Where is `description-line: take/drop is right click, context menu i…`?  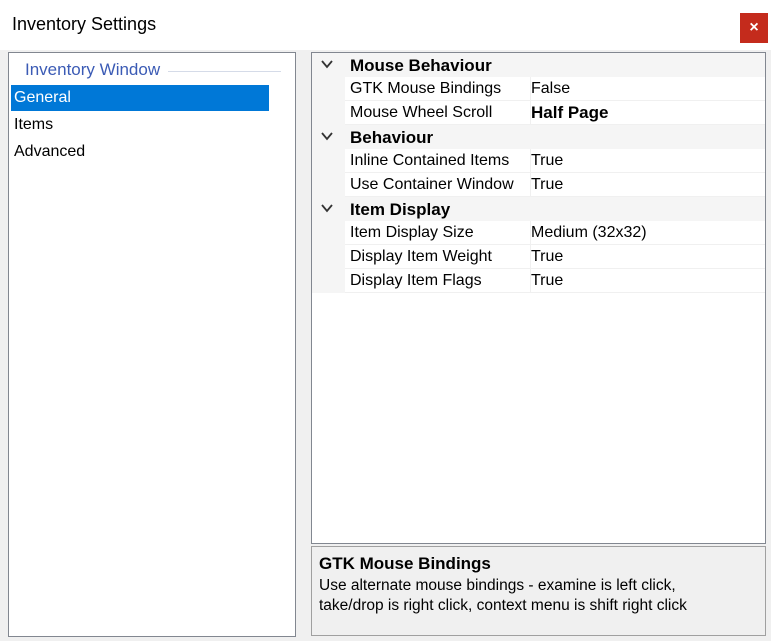 description-line: take/drop is right click, context menu i… is located at coordinates (503, 605).